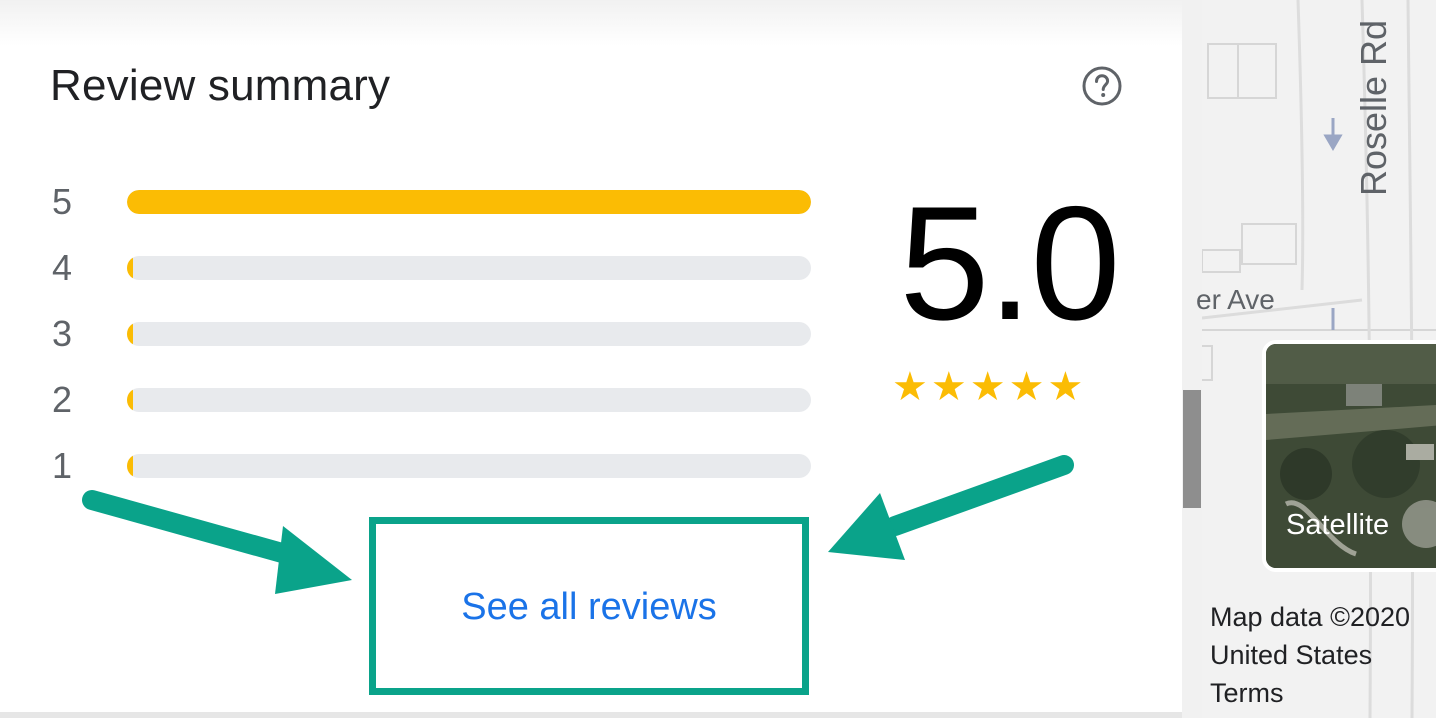 This screenshot has height=718, width=1436. I want to click on road-label-vertical: Roselle Rd, so click(1373, 107).